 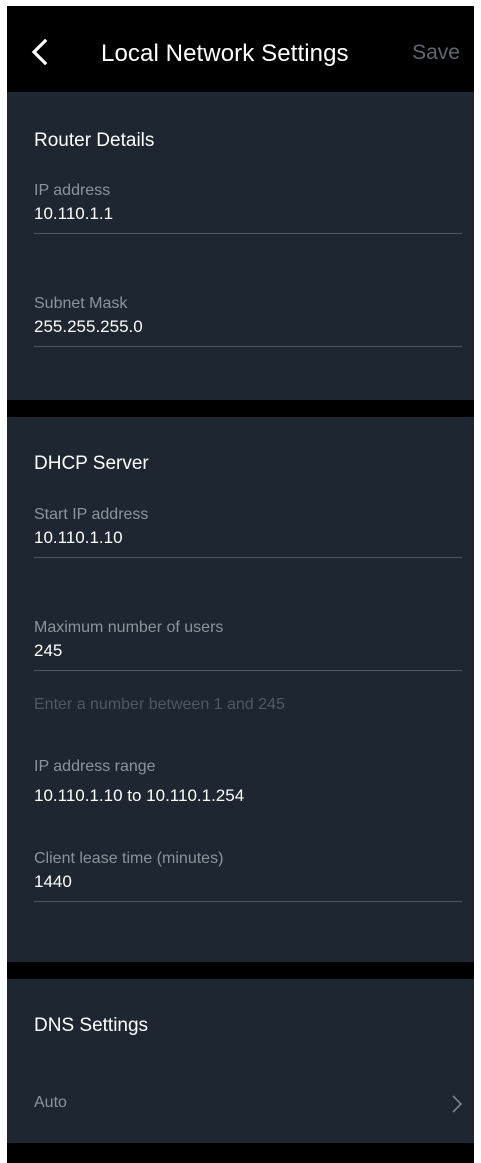 I want to click on header-bar: Local Network Settings Save, so click(x=240, y=49).